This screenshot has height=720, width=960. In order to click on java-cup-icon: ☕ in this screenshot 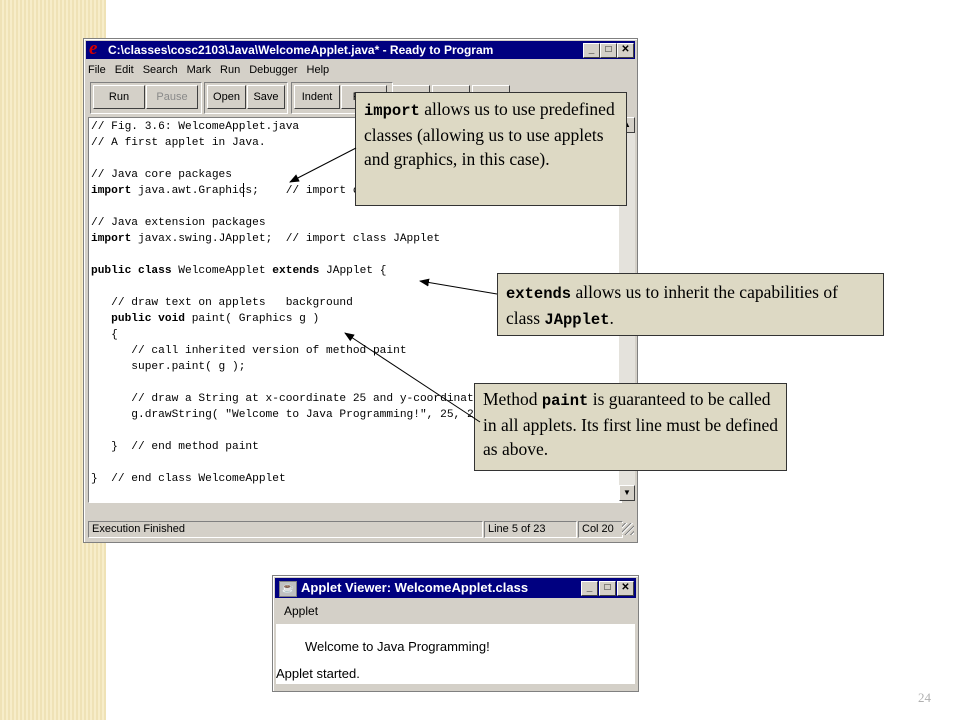, I will do `click(288, 589)`.